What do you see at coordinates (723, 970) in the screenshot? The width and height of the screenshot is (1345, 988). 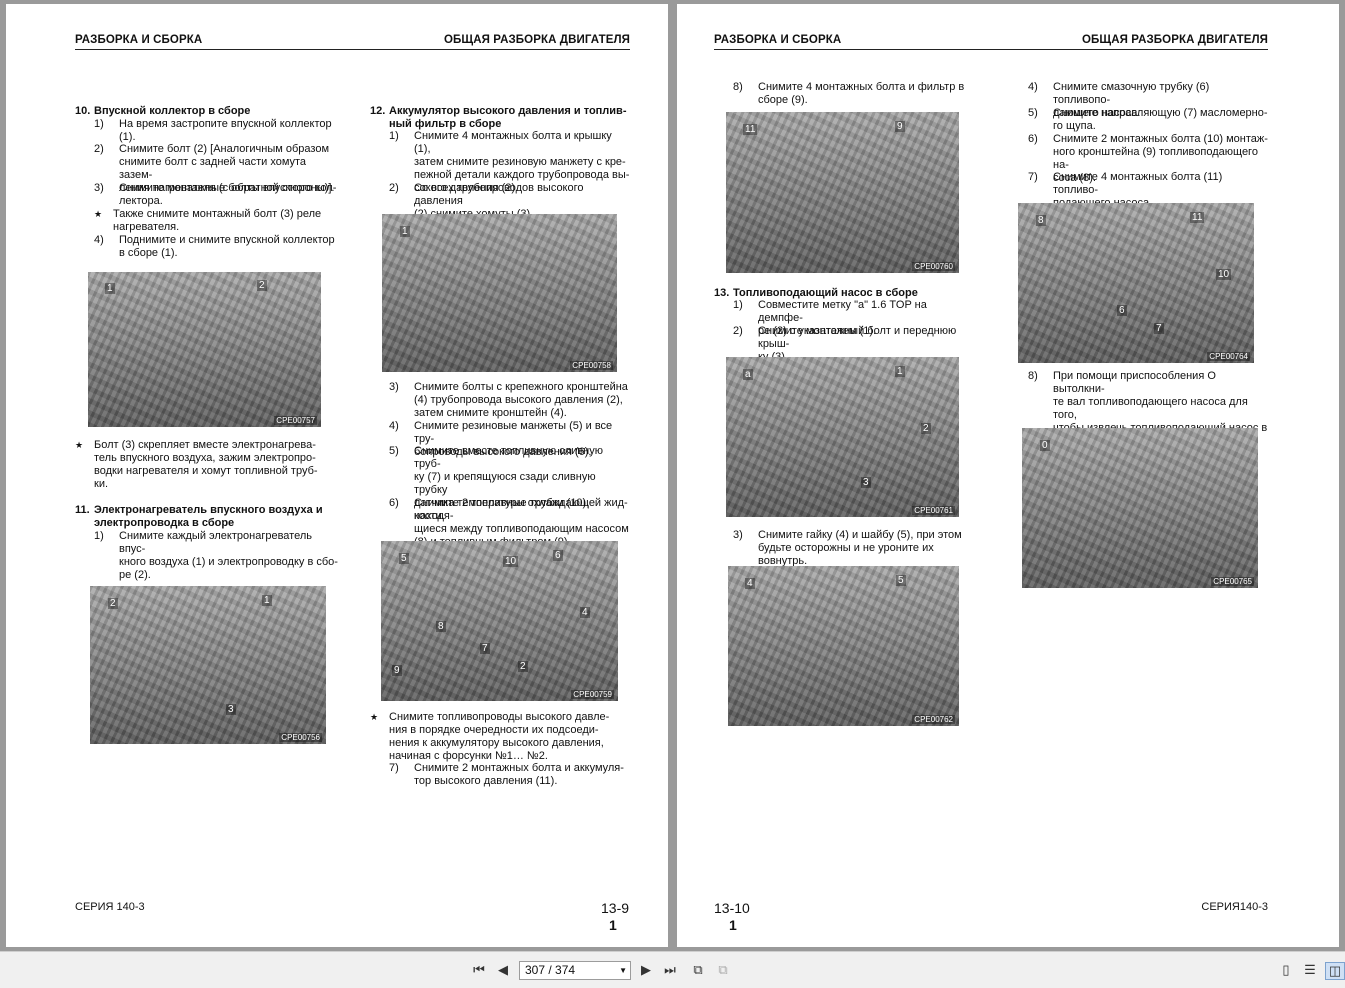 I see `next-view-icon: ⧉` at bounding box center [723, 970].